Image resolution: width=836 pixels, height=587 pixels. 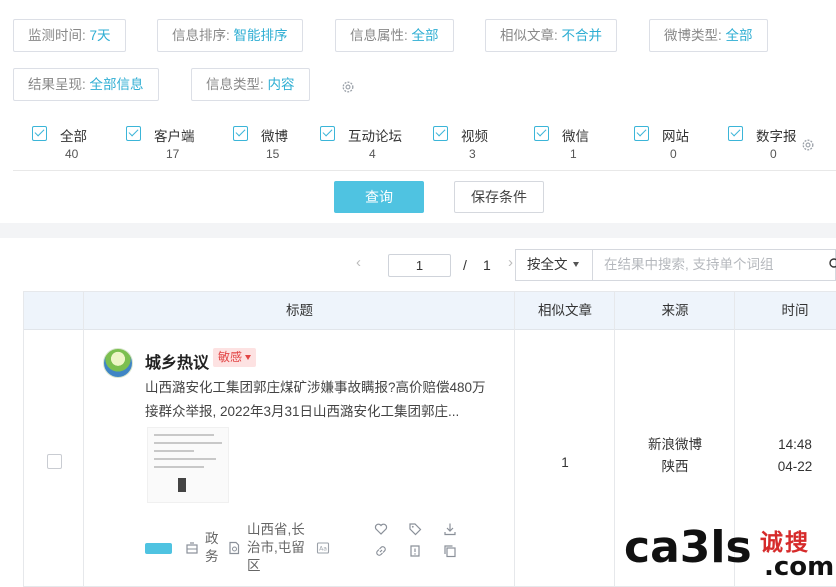 I want to click on filter-value: 7天, so click(x=100, y=35).